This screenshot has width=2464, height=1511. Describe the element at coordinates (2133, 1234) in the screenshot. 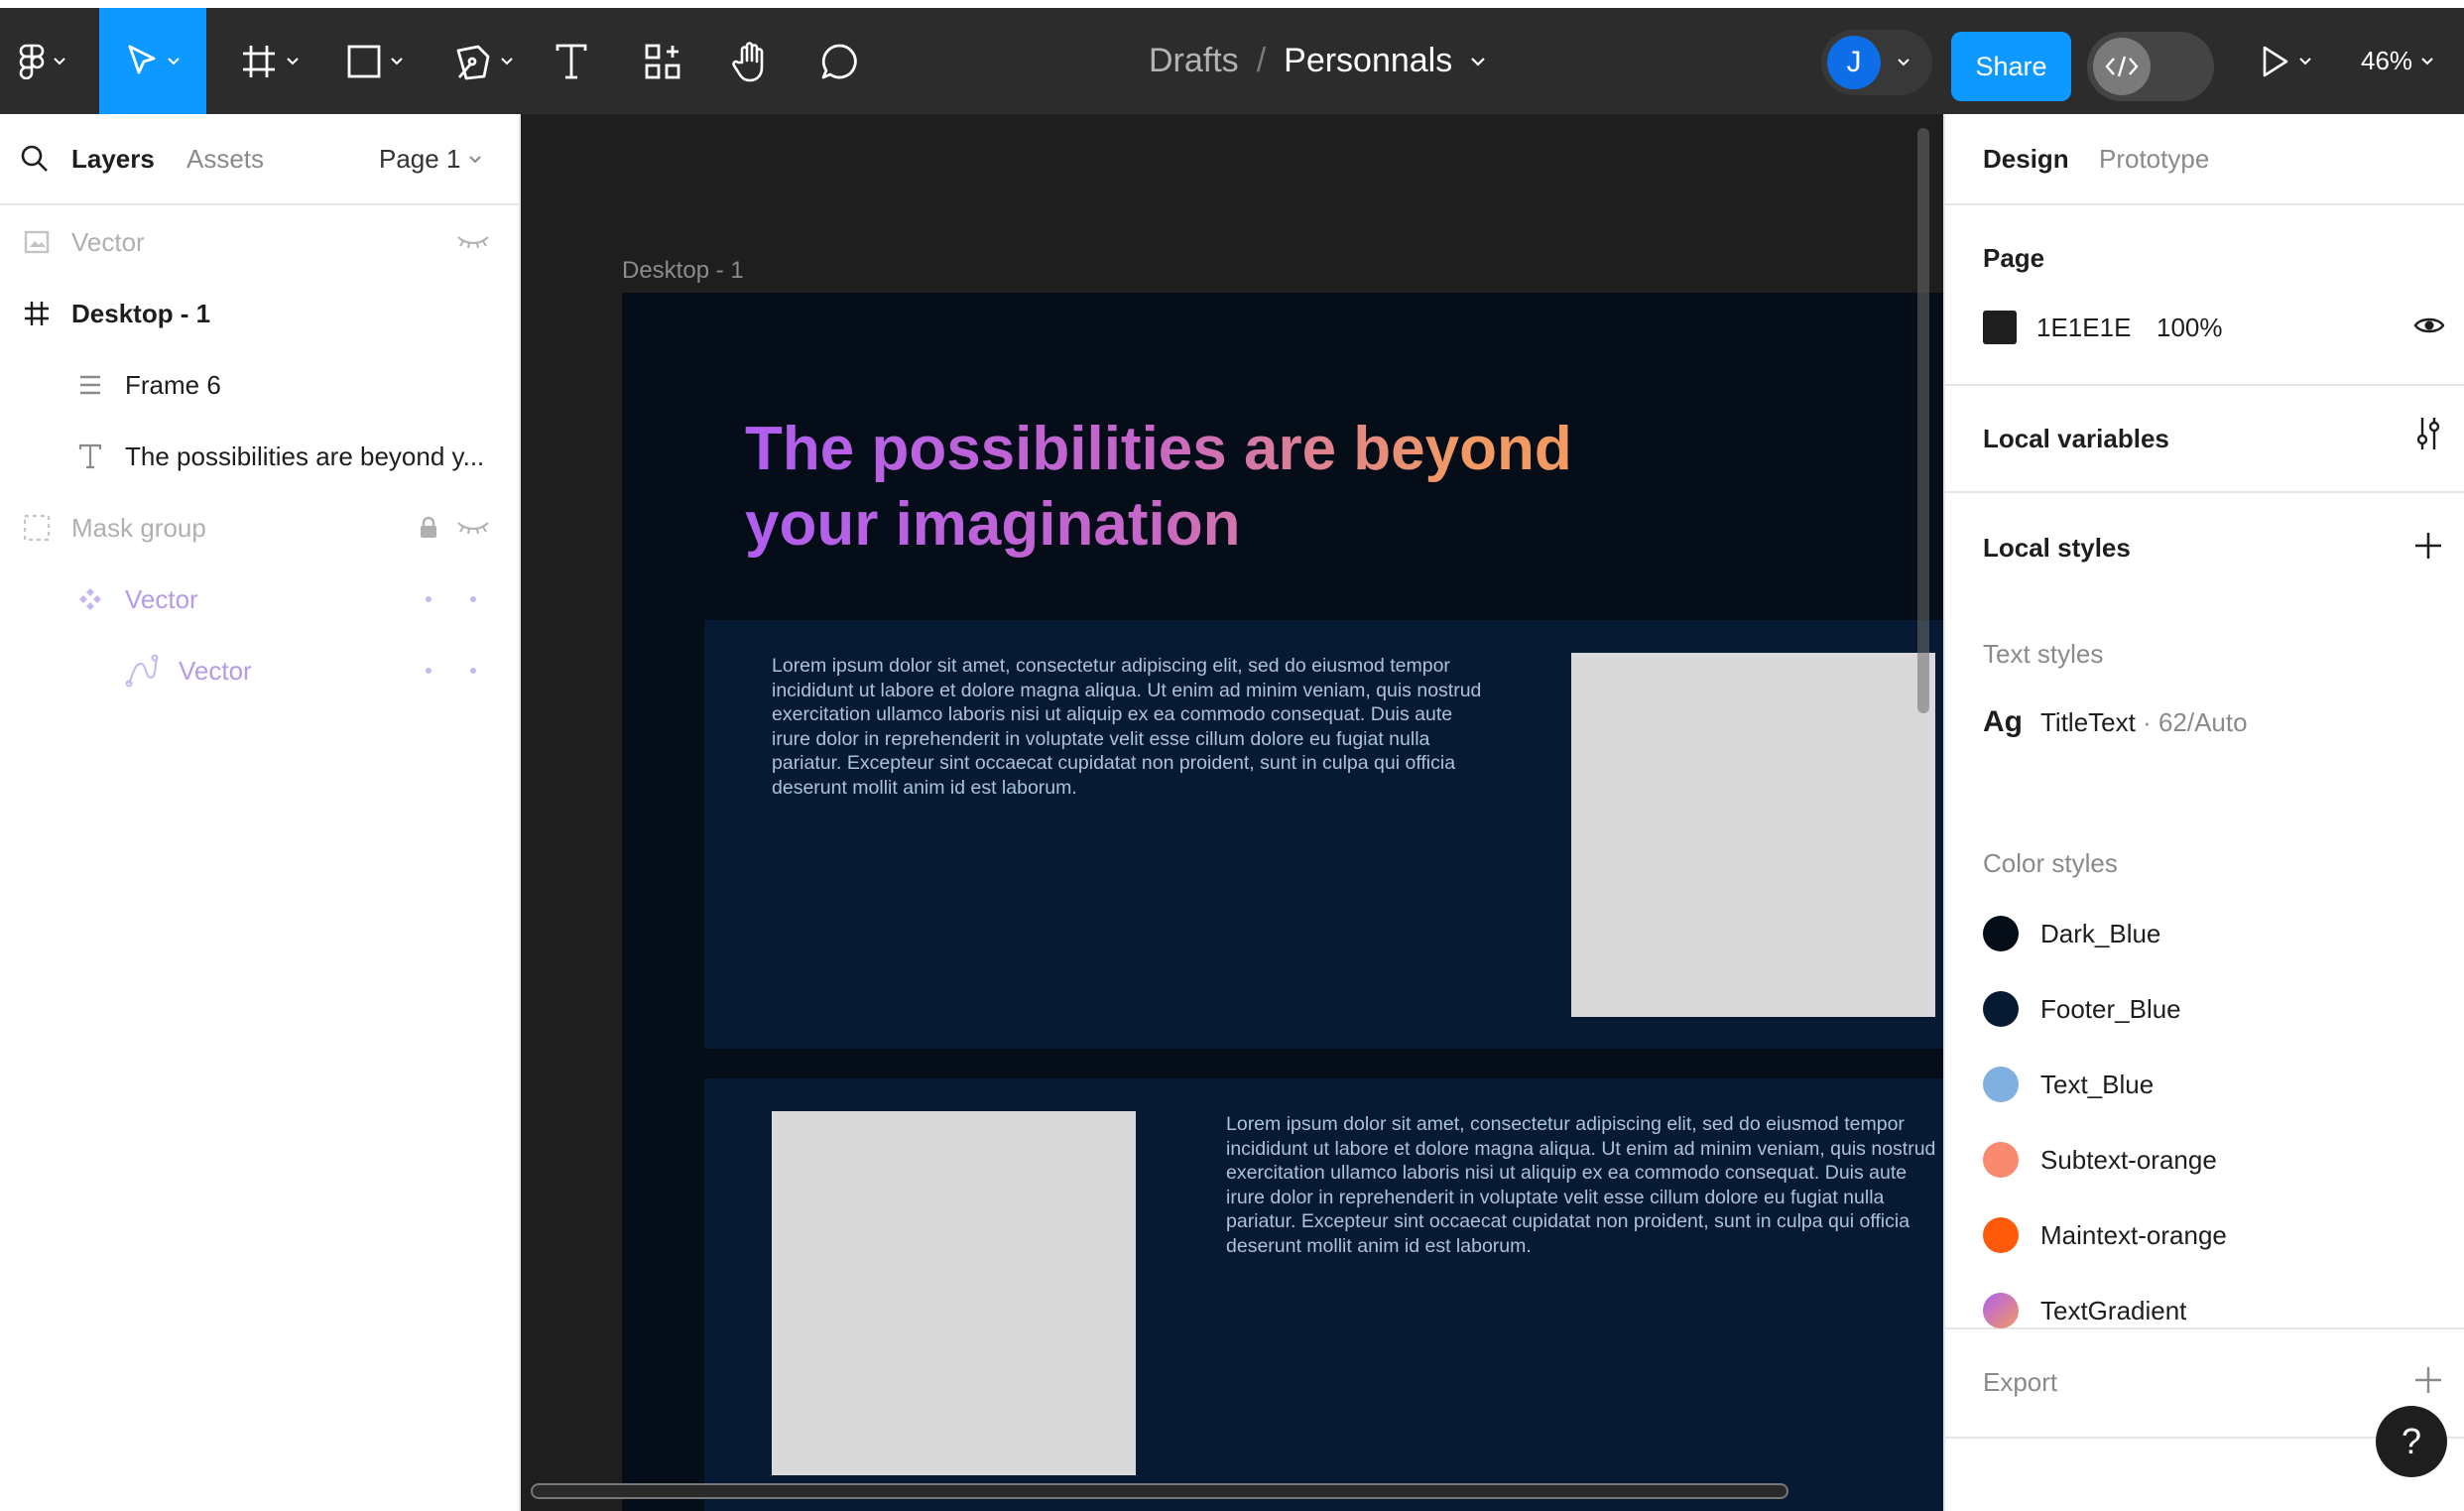

I see `color-style-name: Maintext-orange` at that location.